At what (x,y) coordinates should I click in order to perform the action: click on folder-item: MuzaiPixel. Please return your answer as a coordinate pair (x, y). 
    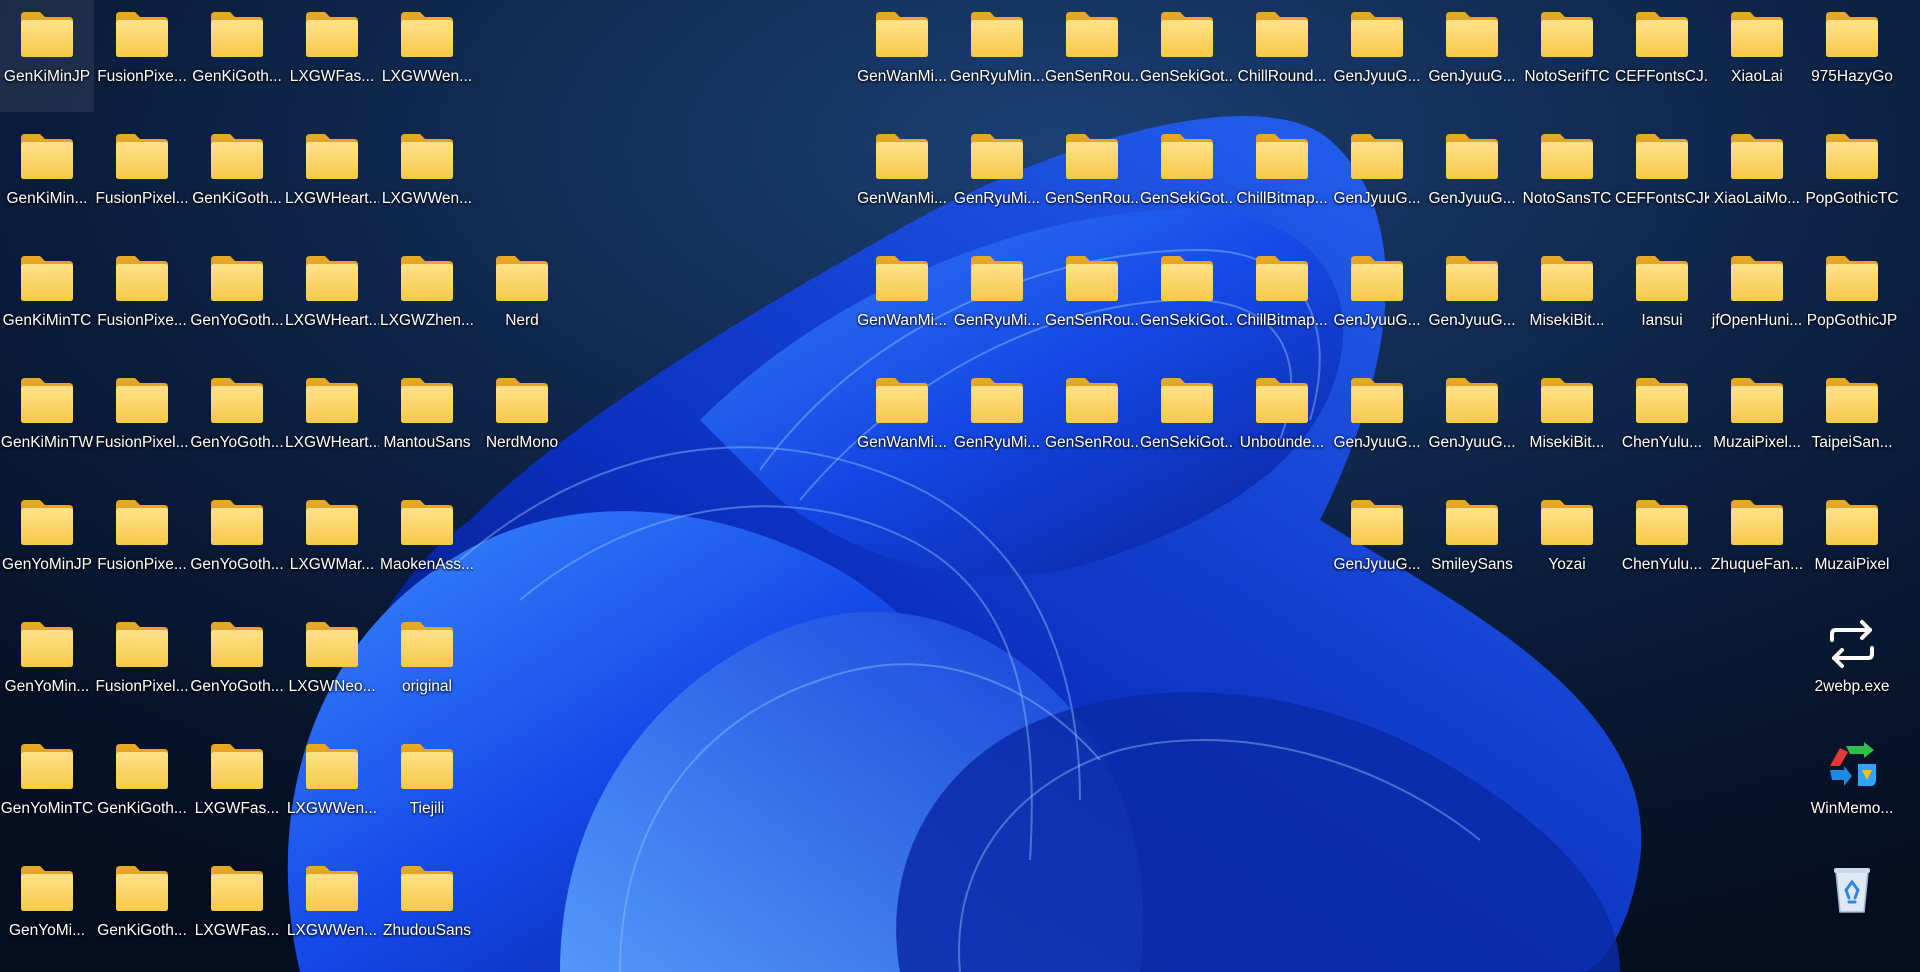
    Looking at the image, I should click on (1852, 544).